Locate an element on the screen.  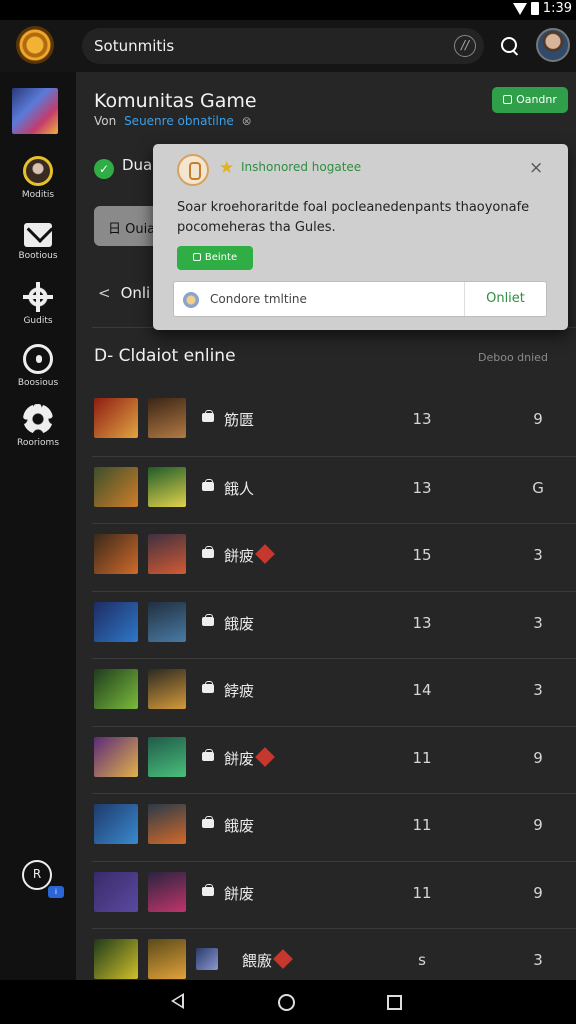
sidebar-item-messages: Bootious is located at coordinates (38, 240).